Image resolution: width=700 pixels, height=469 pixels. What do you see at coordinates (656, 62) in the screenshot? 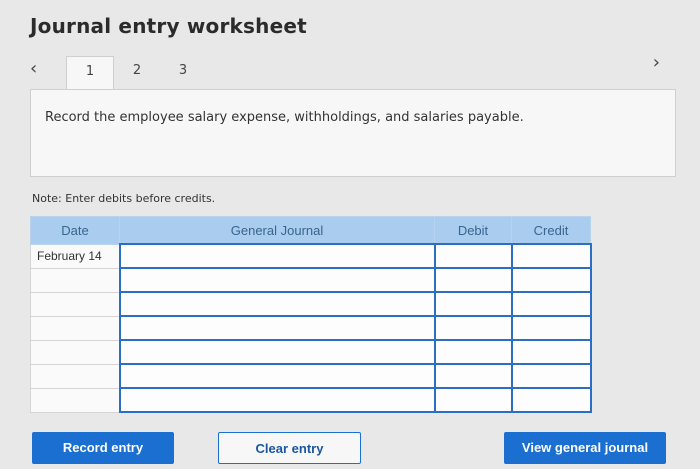
I see `chevron-right-icon: ›` at bounding box center [656, 62].